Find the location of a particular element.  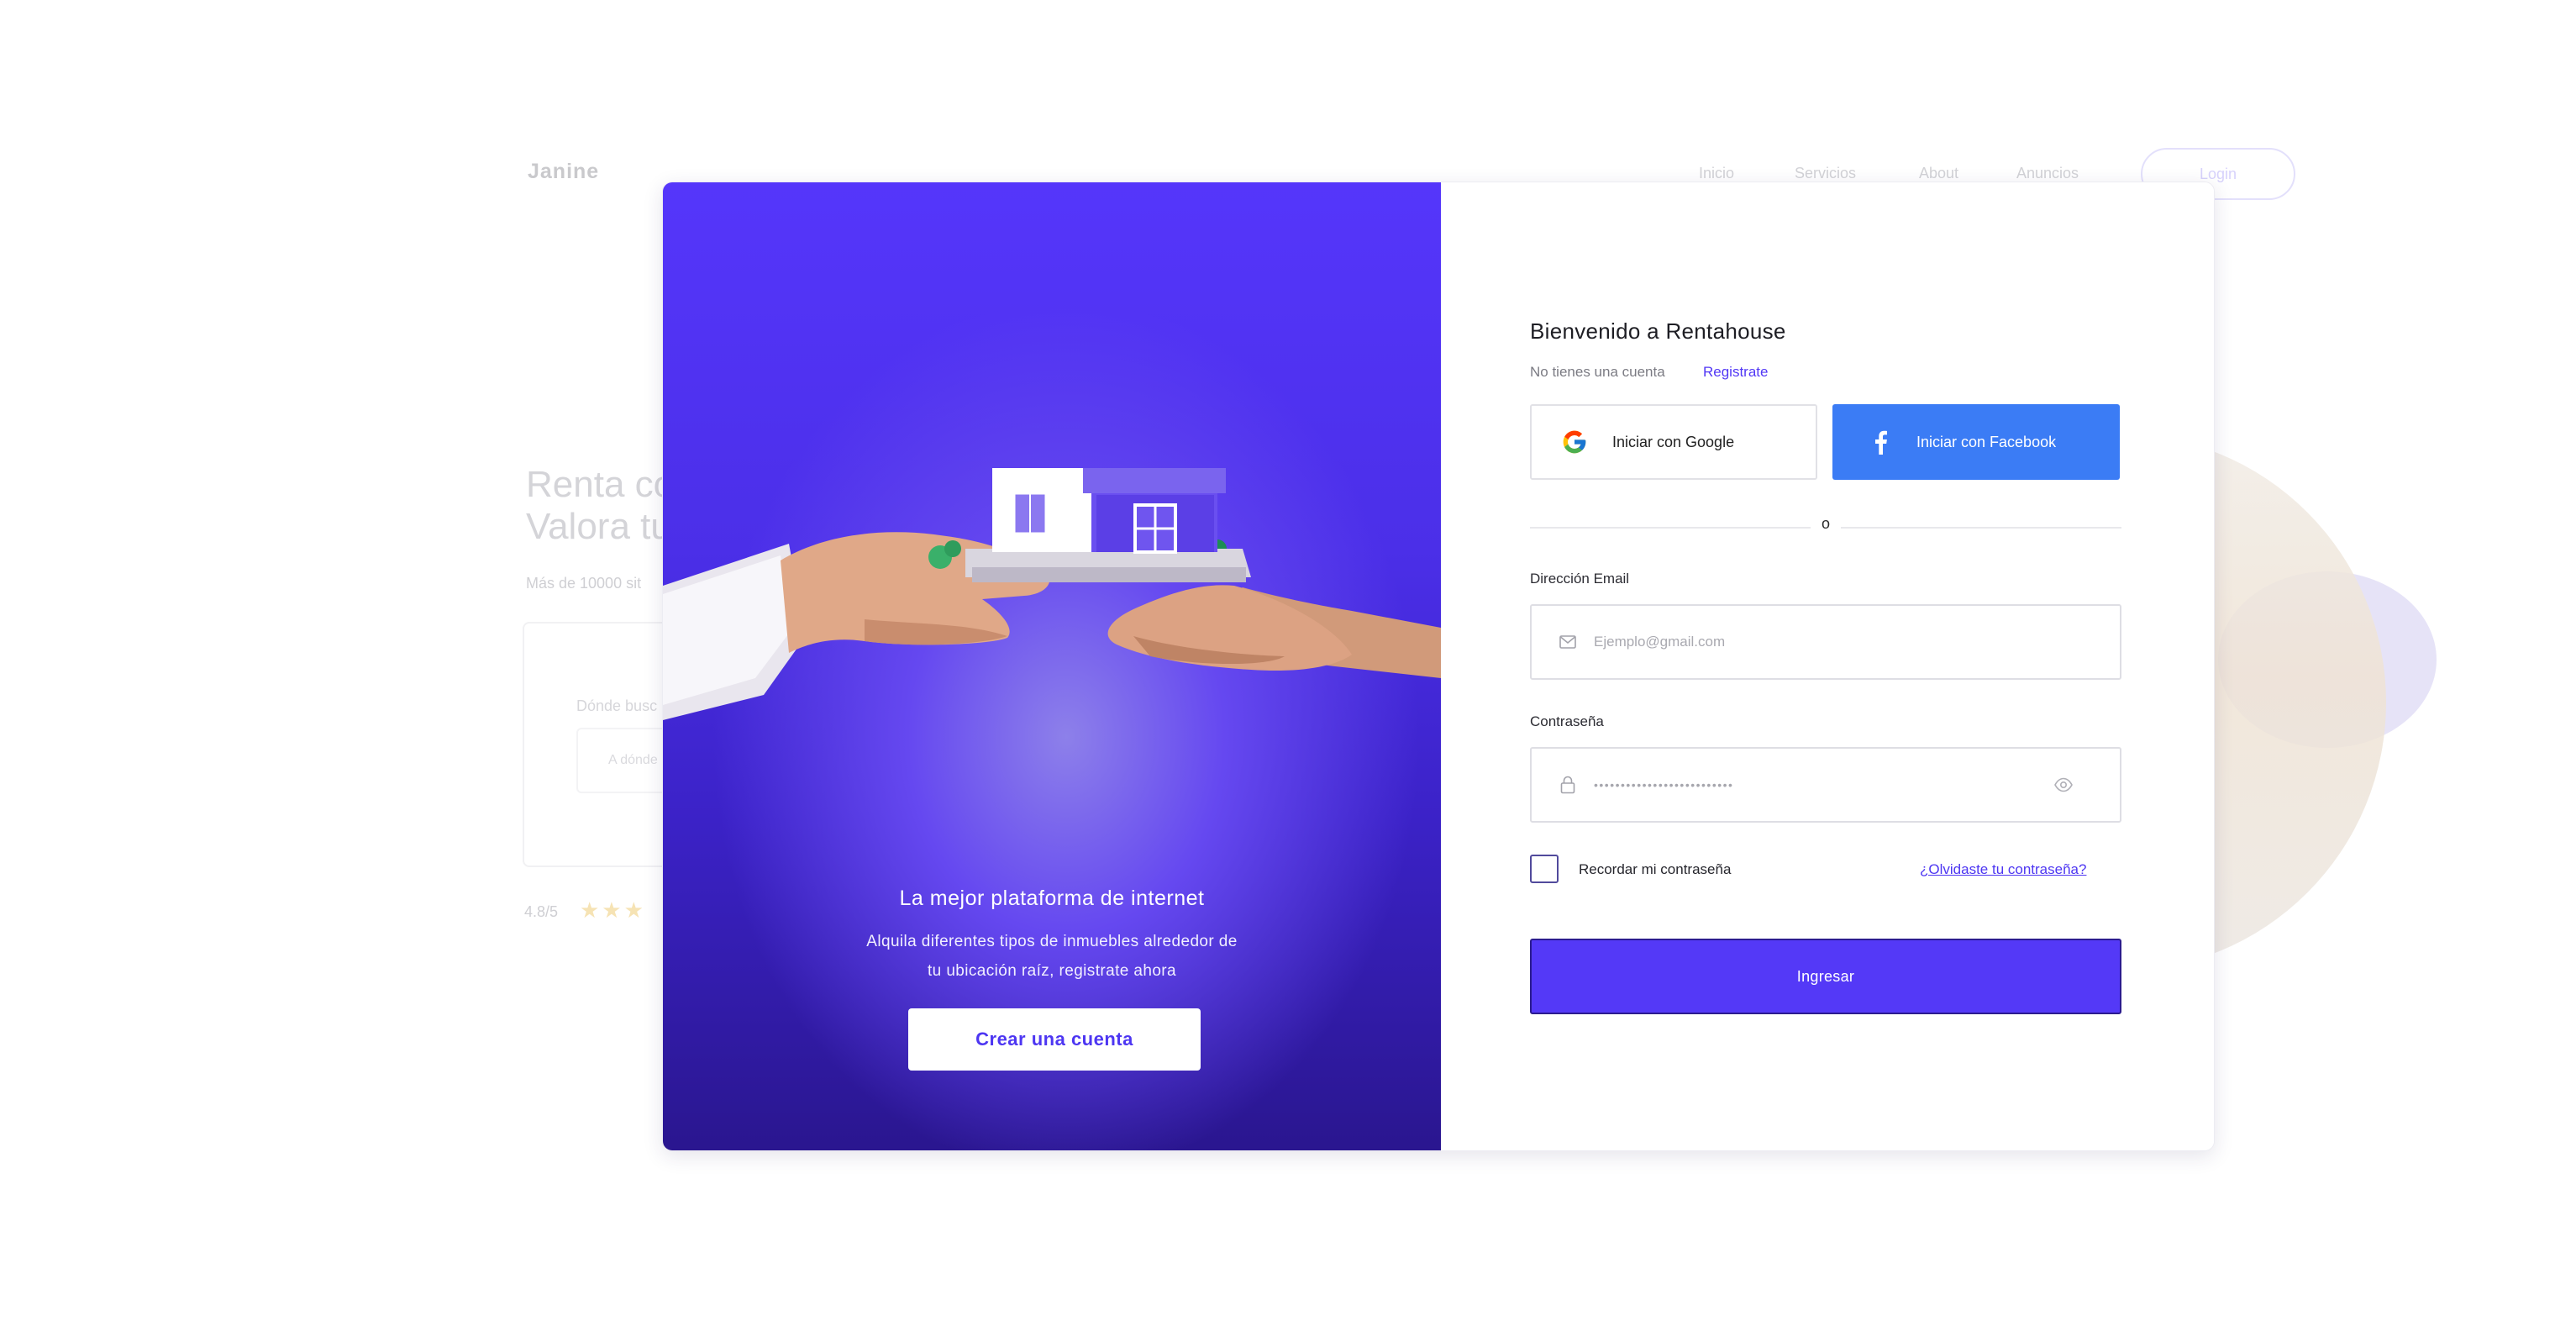

email-field is located at coordinates (1825, 642).